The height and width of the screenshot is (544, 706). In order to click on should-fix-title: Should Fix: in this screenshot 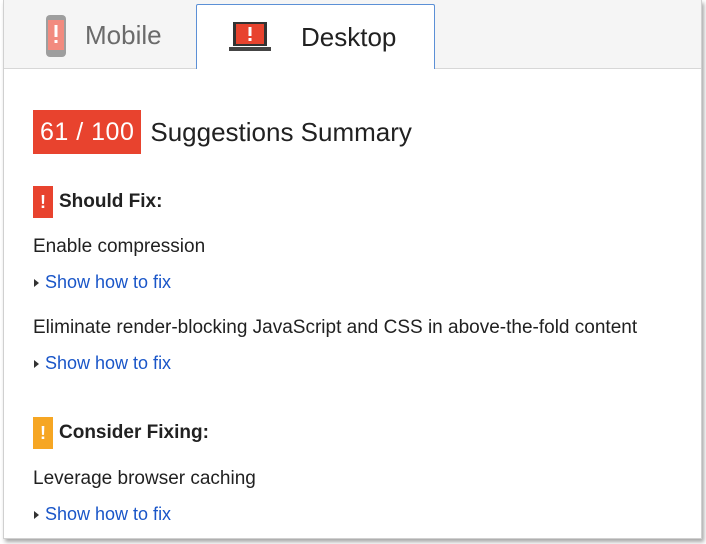, I will do `click(111, 201)`.